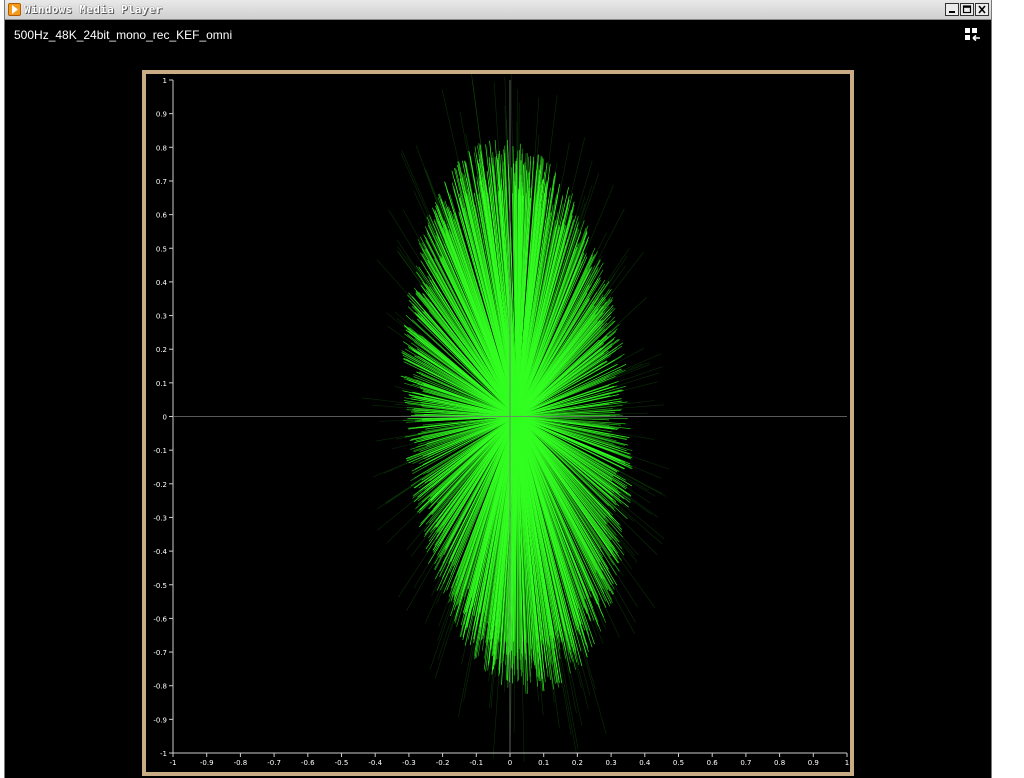 The width and height of the screenshot is (1024, 778). I want to click on y-tick-label: 0.8, so click(161, 148).